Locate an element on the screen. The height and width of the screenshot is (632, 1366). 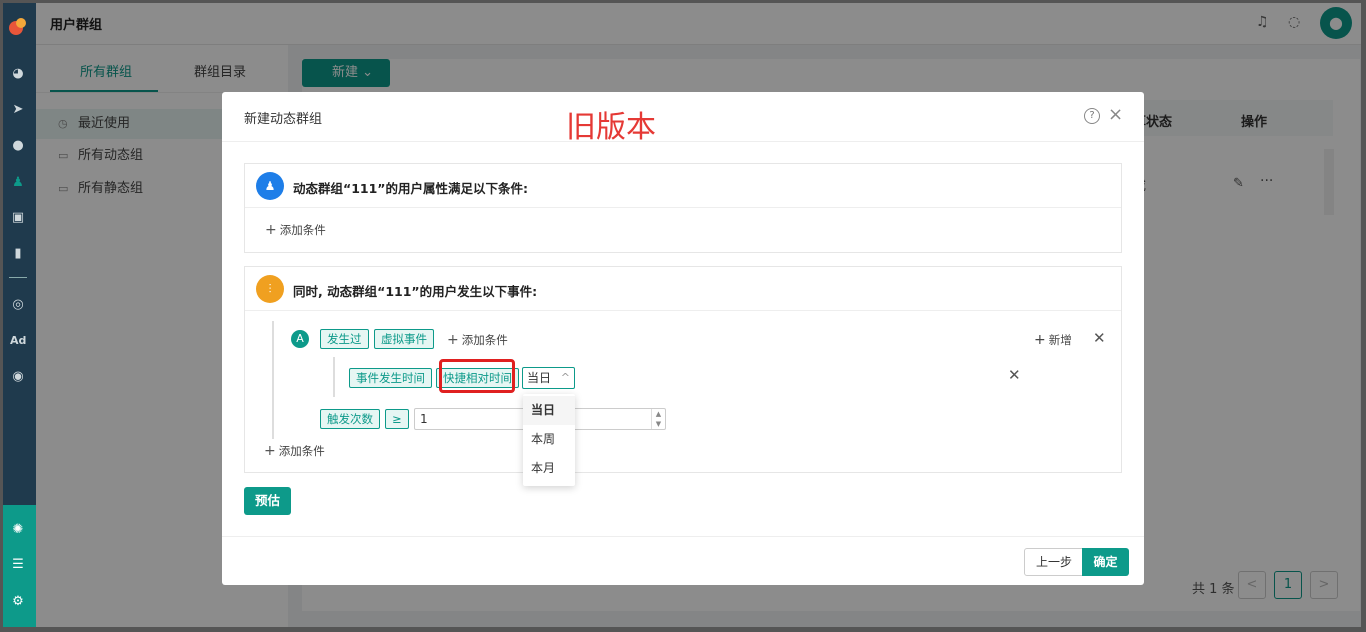
option-today: 当日 is located at coordinates (549, 410).